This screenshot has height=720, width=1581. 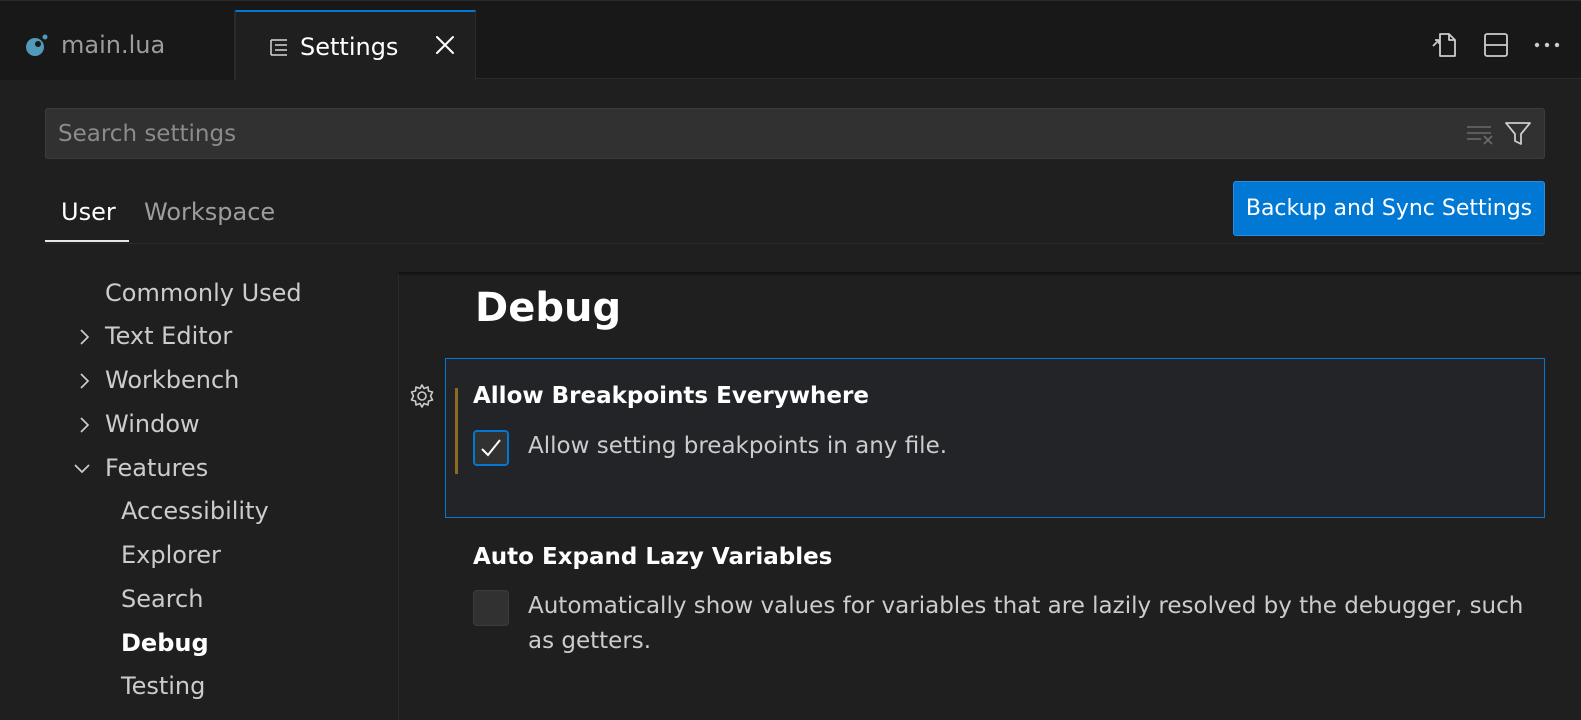 What do you see at coordinates (168, 336) in the screenshot?
I see `toc-item-text-editor: Text Editor` at bounding box center [168, 336].